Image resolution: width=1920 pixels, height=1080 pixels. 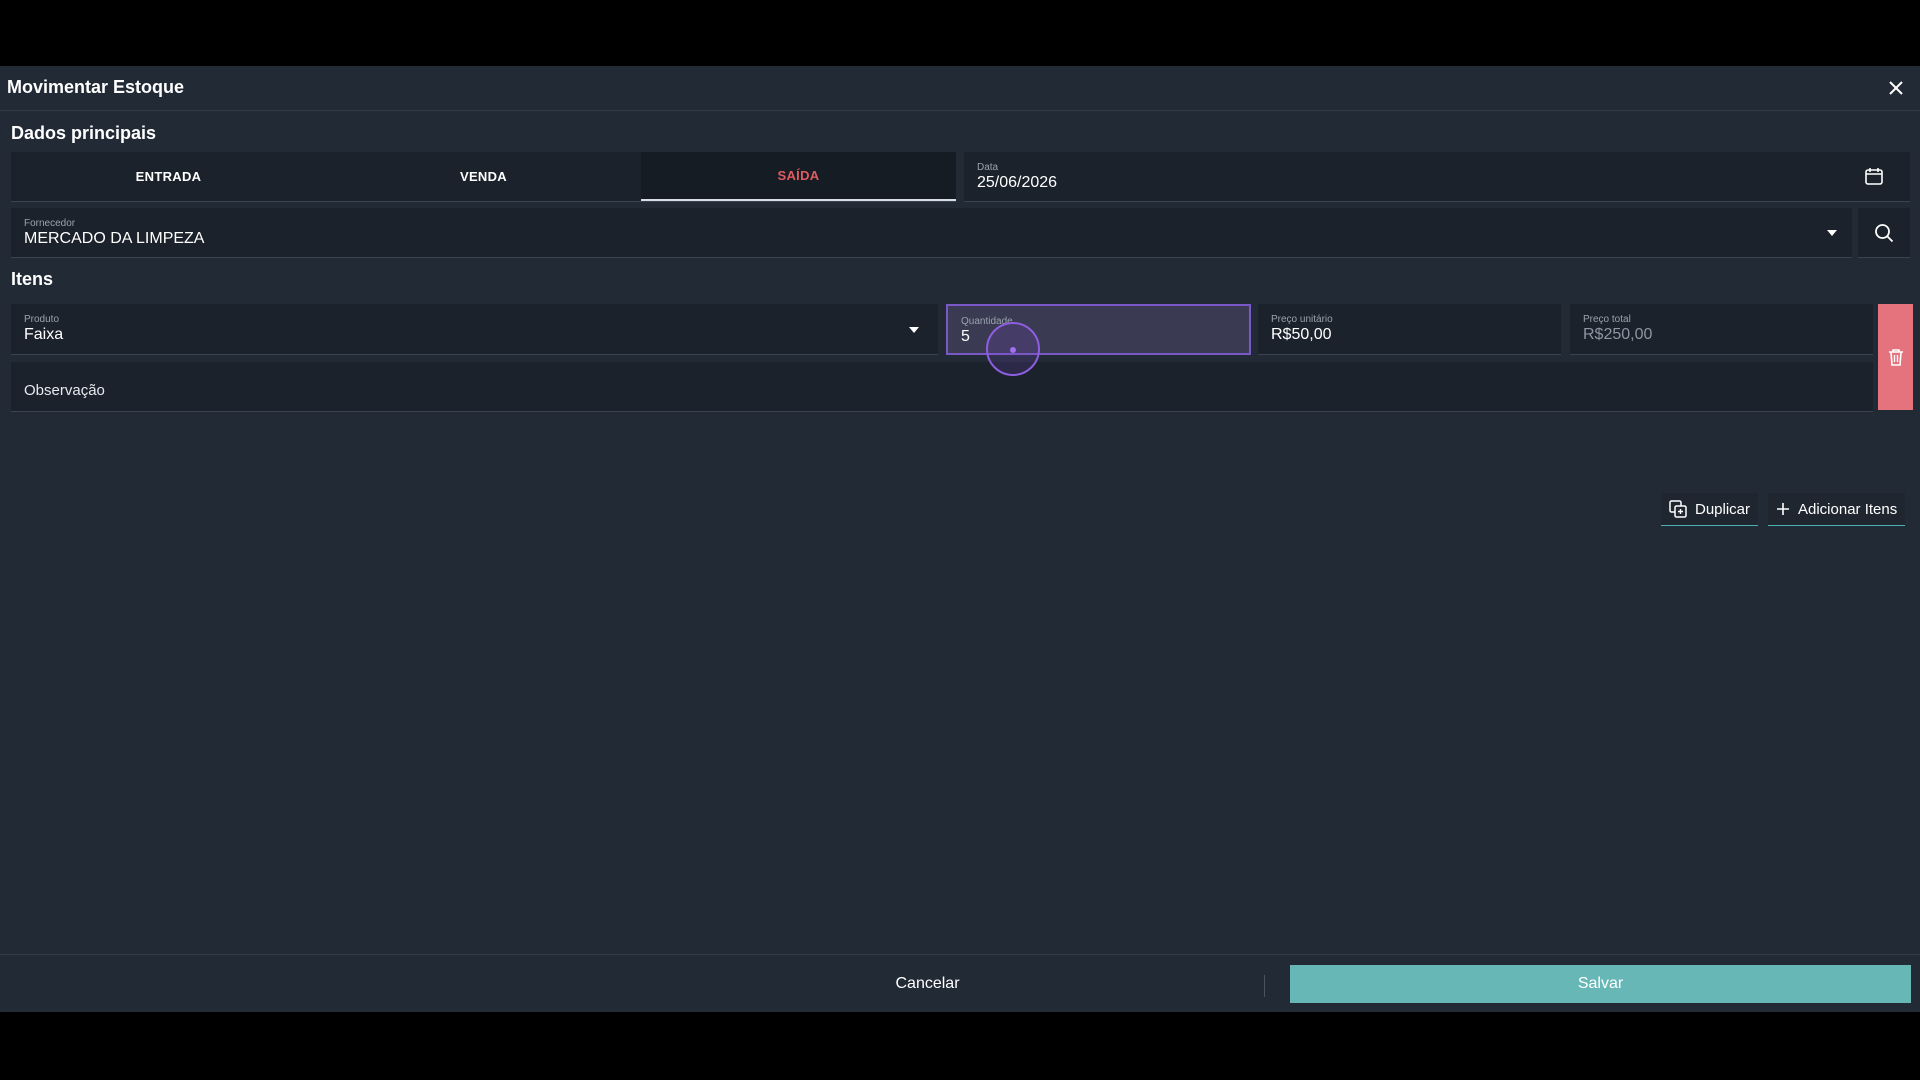 I want to click on close-icon, so click(x=1896, y=88).